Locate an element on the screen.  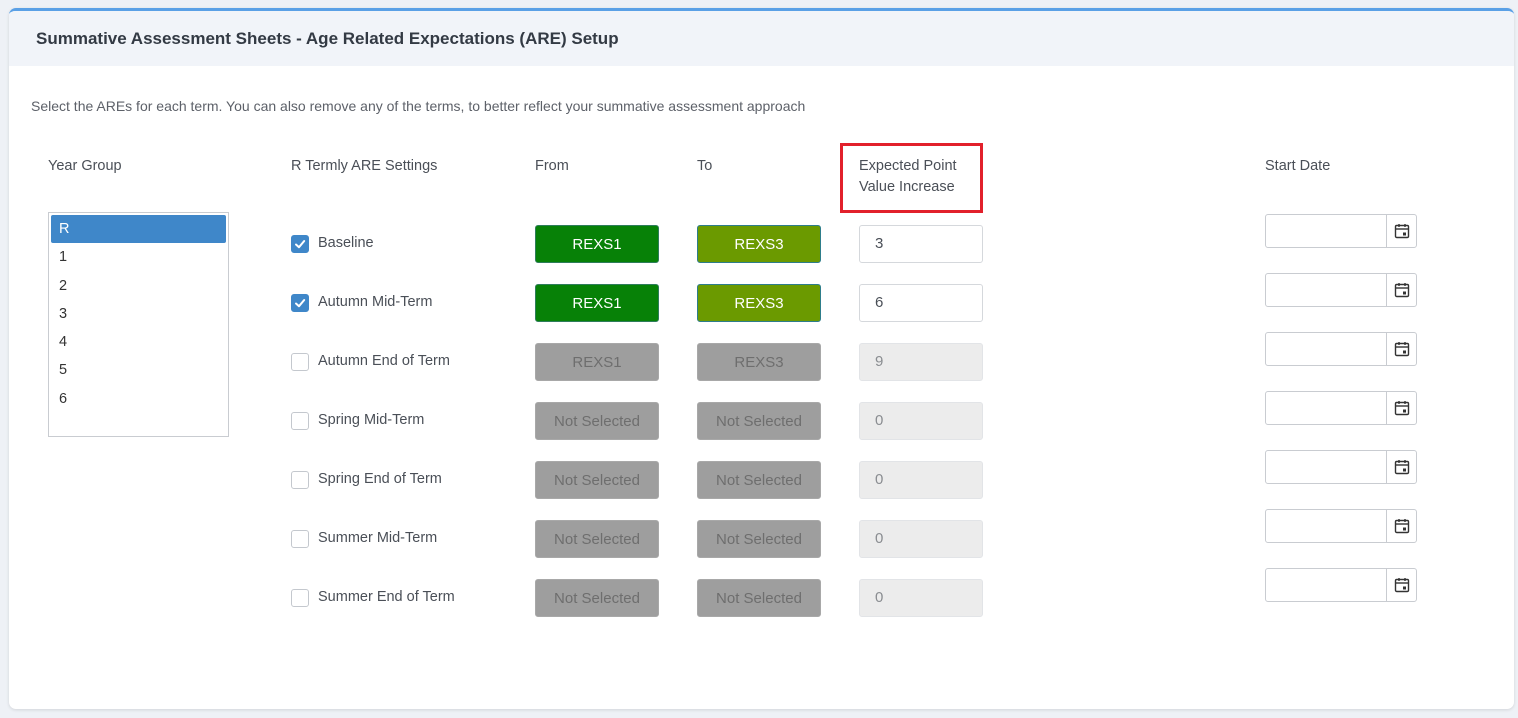
term-row-autumn-end-of-term: Autumn End of Term REXS1 REXS3 9 is located at coordinates (761, 356).